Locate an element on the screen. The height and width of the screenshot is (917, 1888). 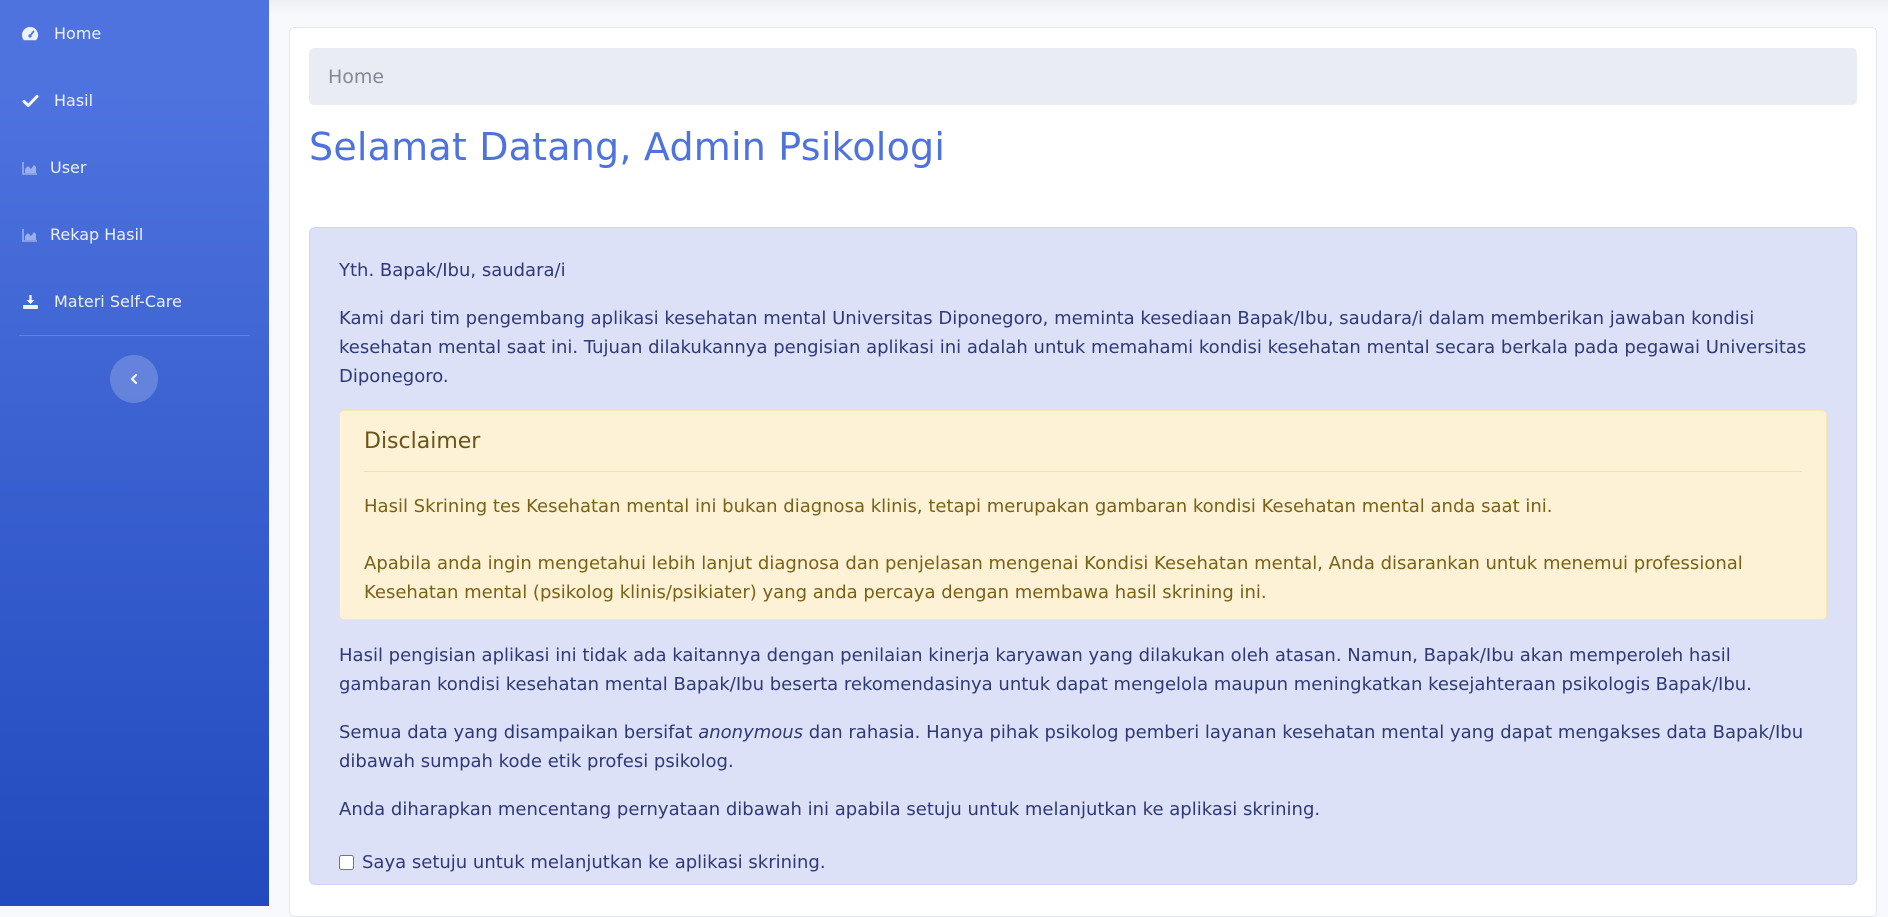
chevron-left-icon is located at coordinates (134, 379).